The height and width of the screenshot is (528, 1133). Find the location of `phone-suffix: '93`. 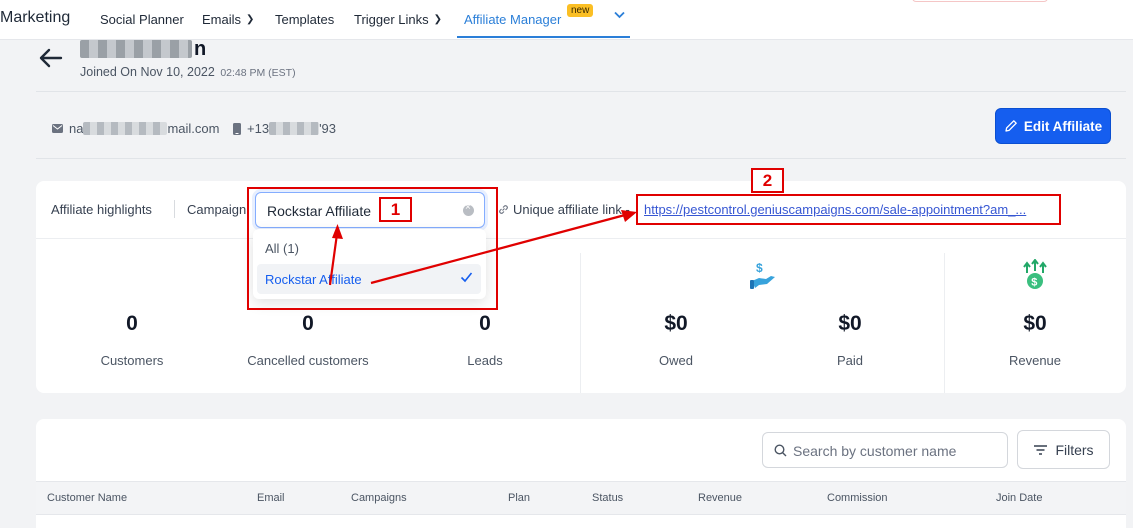

phone-suffix: '93 is located at coordinates (328, 128).